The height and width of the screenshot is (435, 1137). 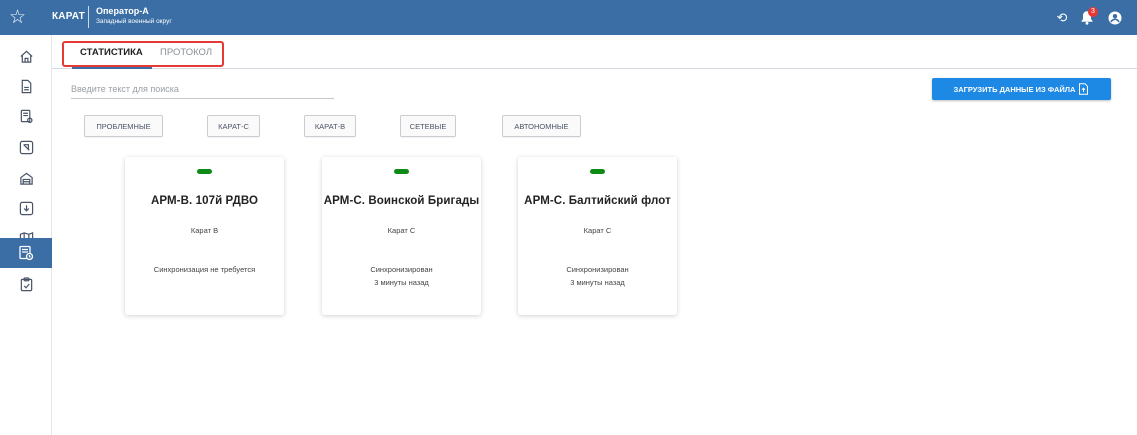 What do you see at coordinates (123, 126) in the screenshot?
I see `filter-problem: ПРОБЛЕМНЫЕ` at bounding box center [123, 126].